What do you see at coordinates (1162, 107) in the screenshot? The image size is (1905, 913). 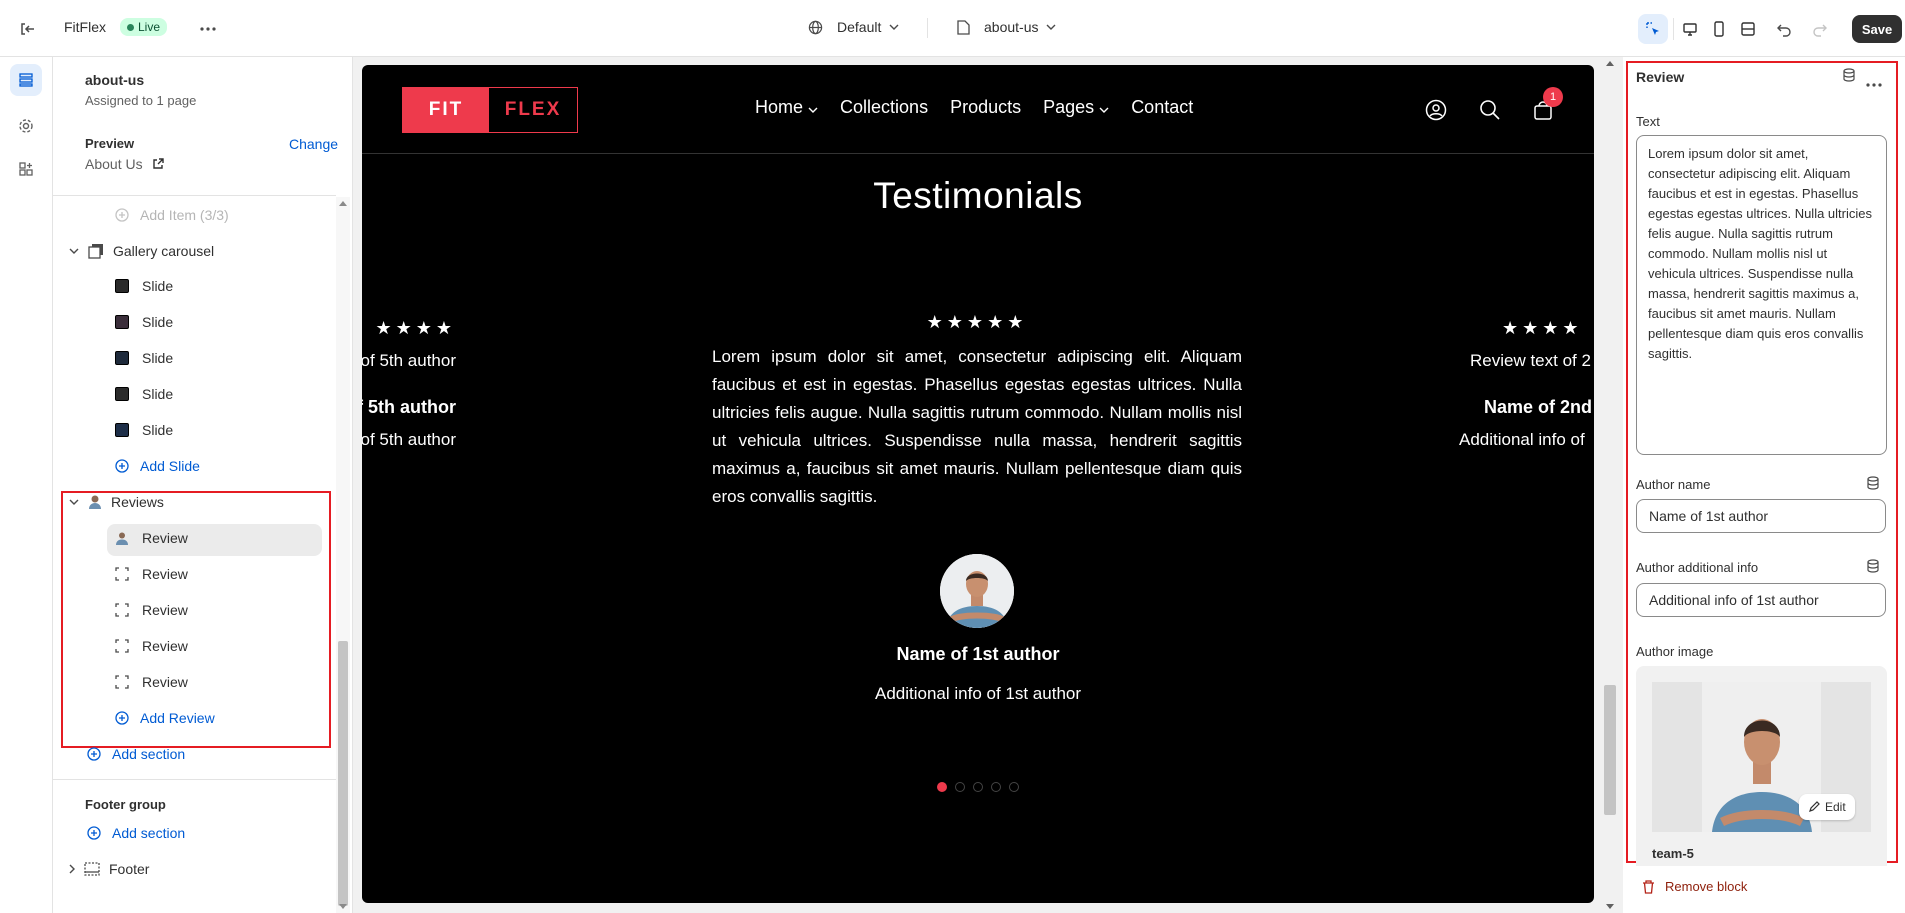 I see `nav-contact: Contact` at bounding box center [1162, 107].